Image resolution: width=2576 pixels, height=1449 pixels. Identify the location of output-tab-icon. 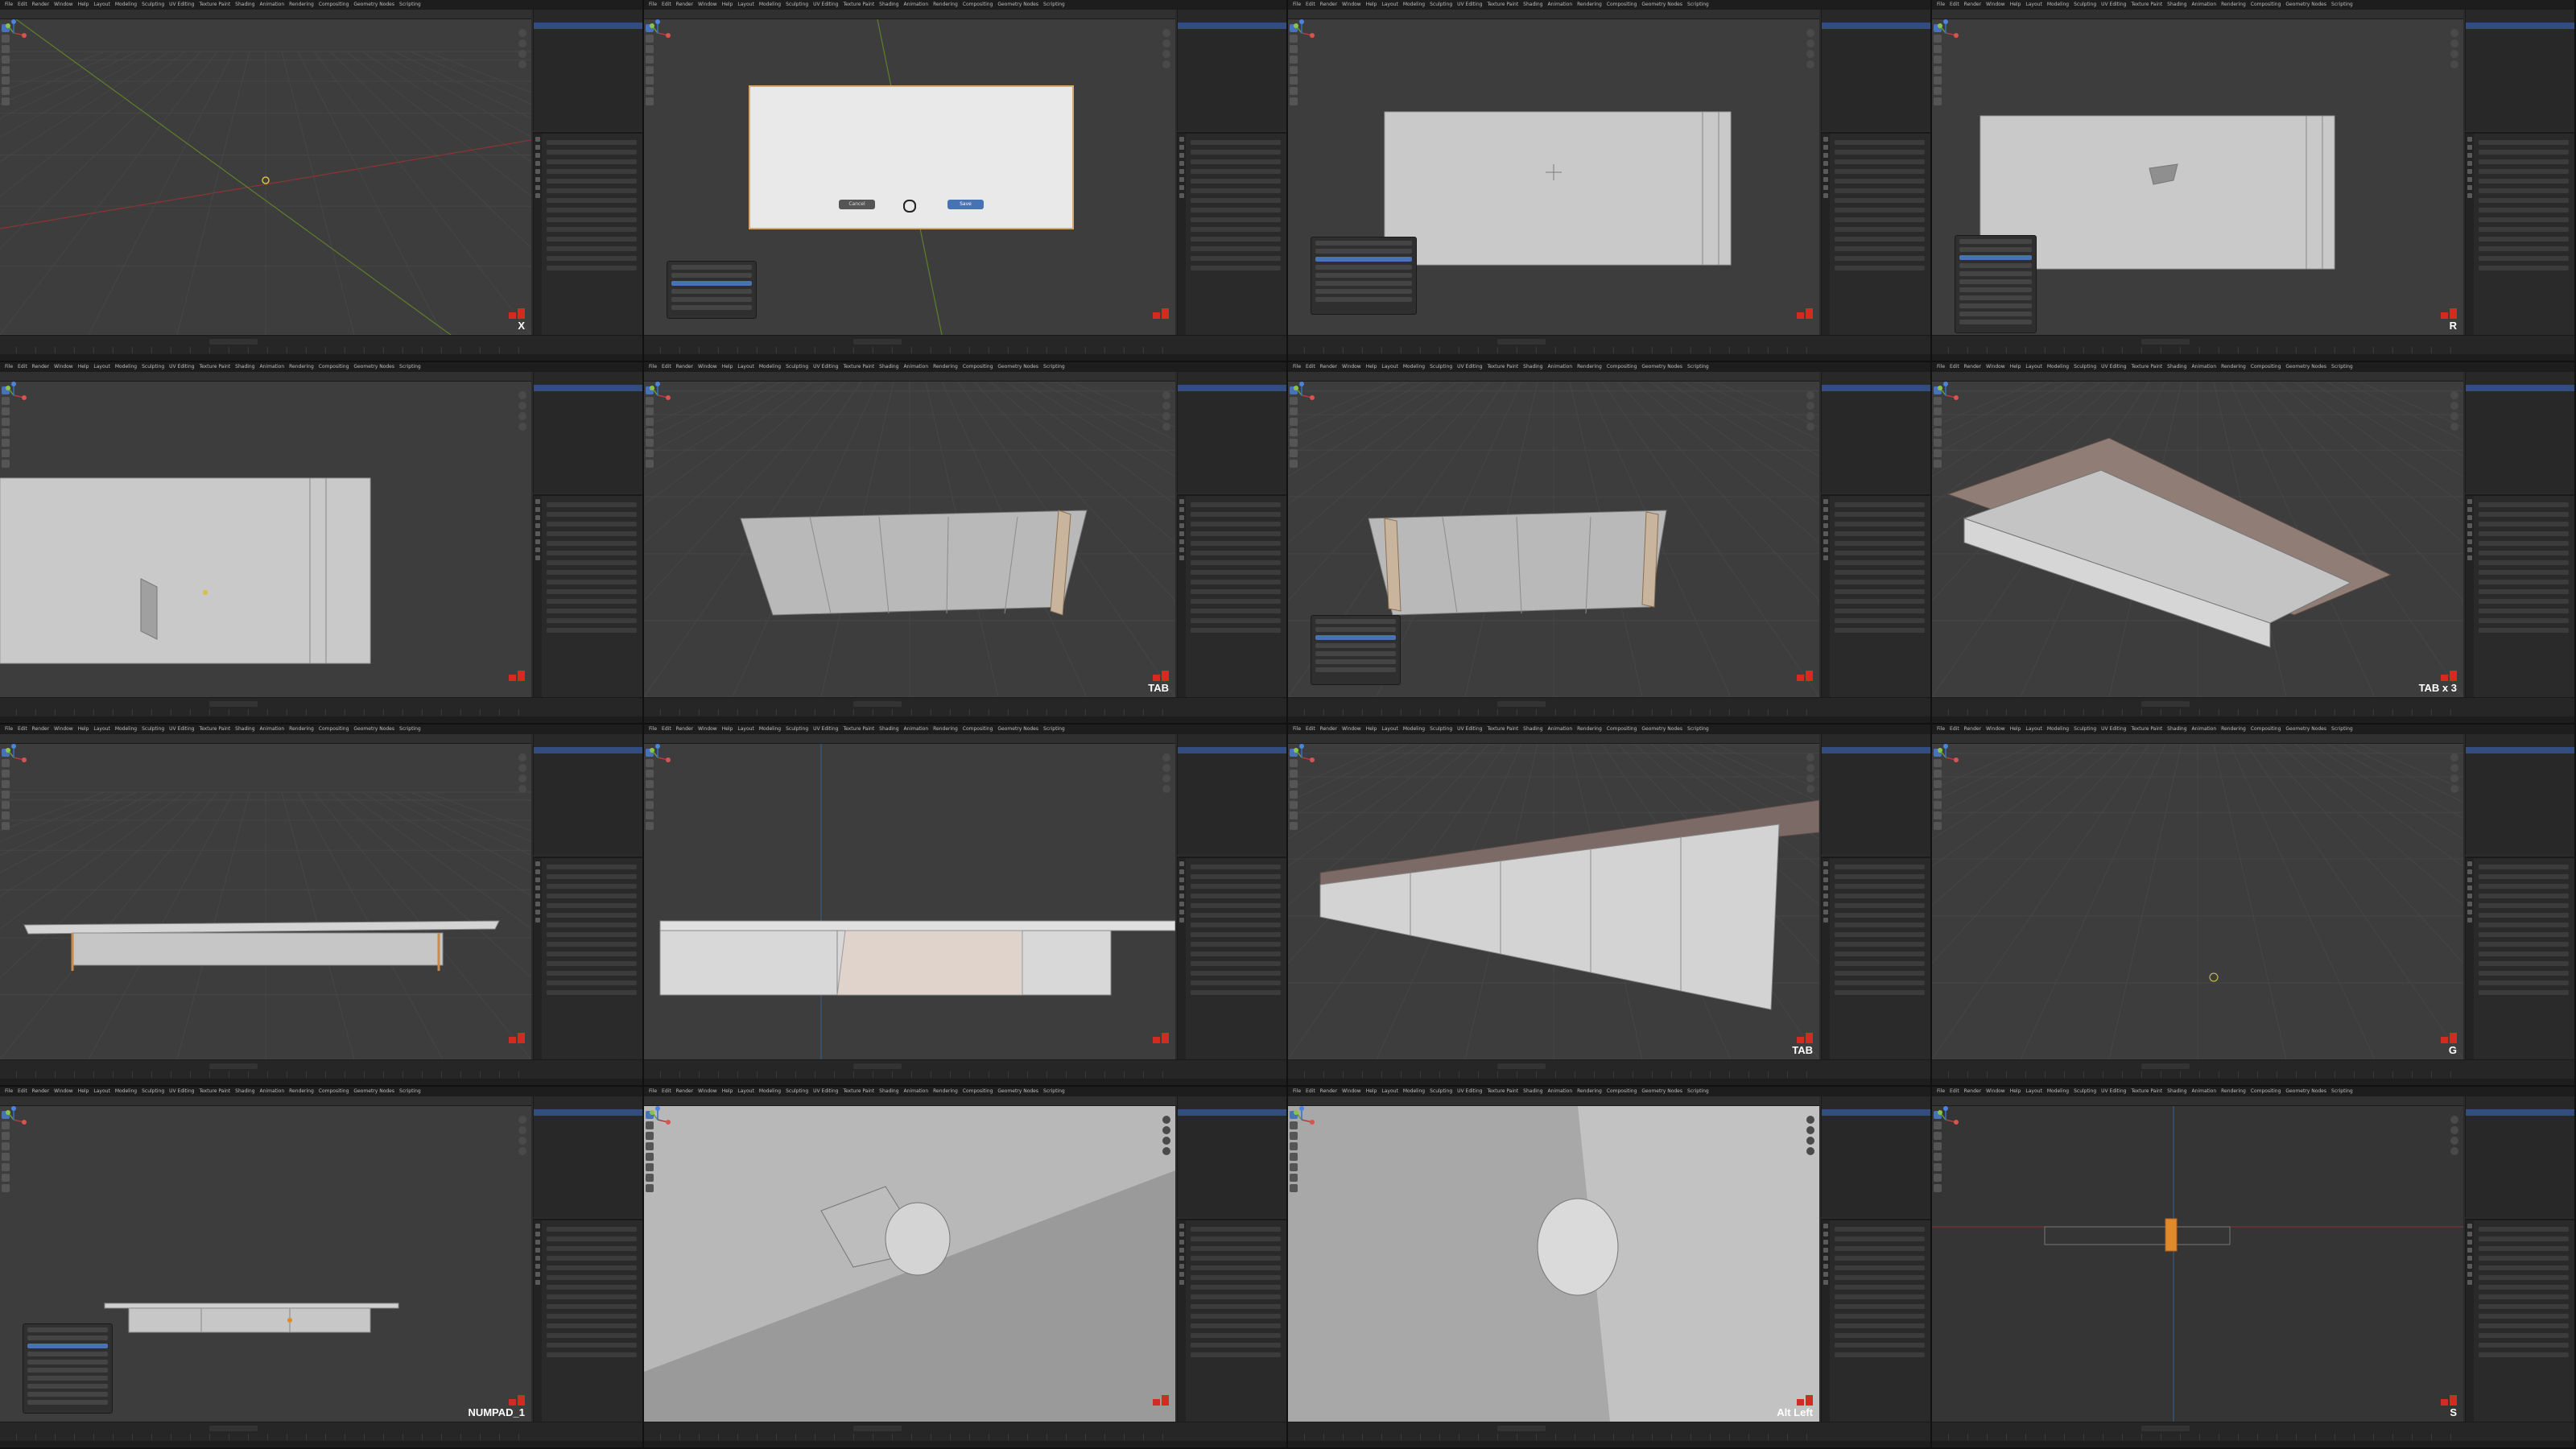
(537, 155).